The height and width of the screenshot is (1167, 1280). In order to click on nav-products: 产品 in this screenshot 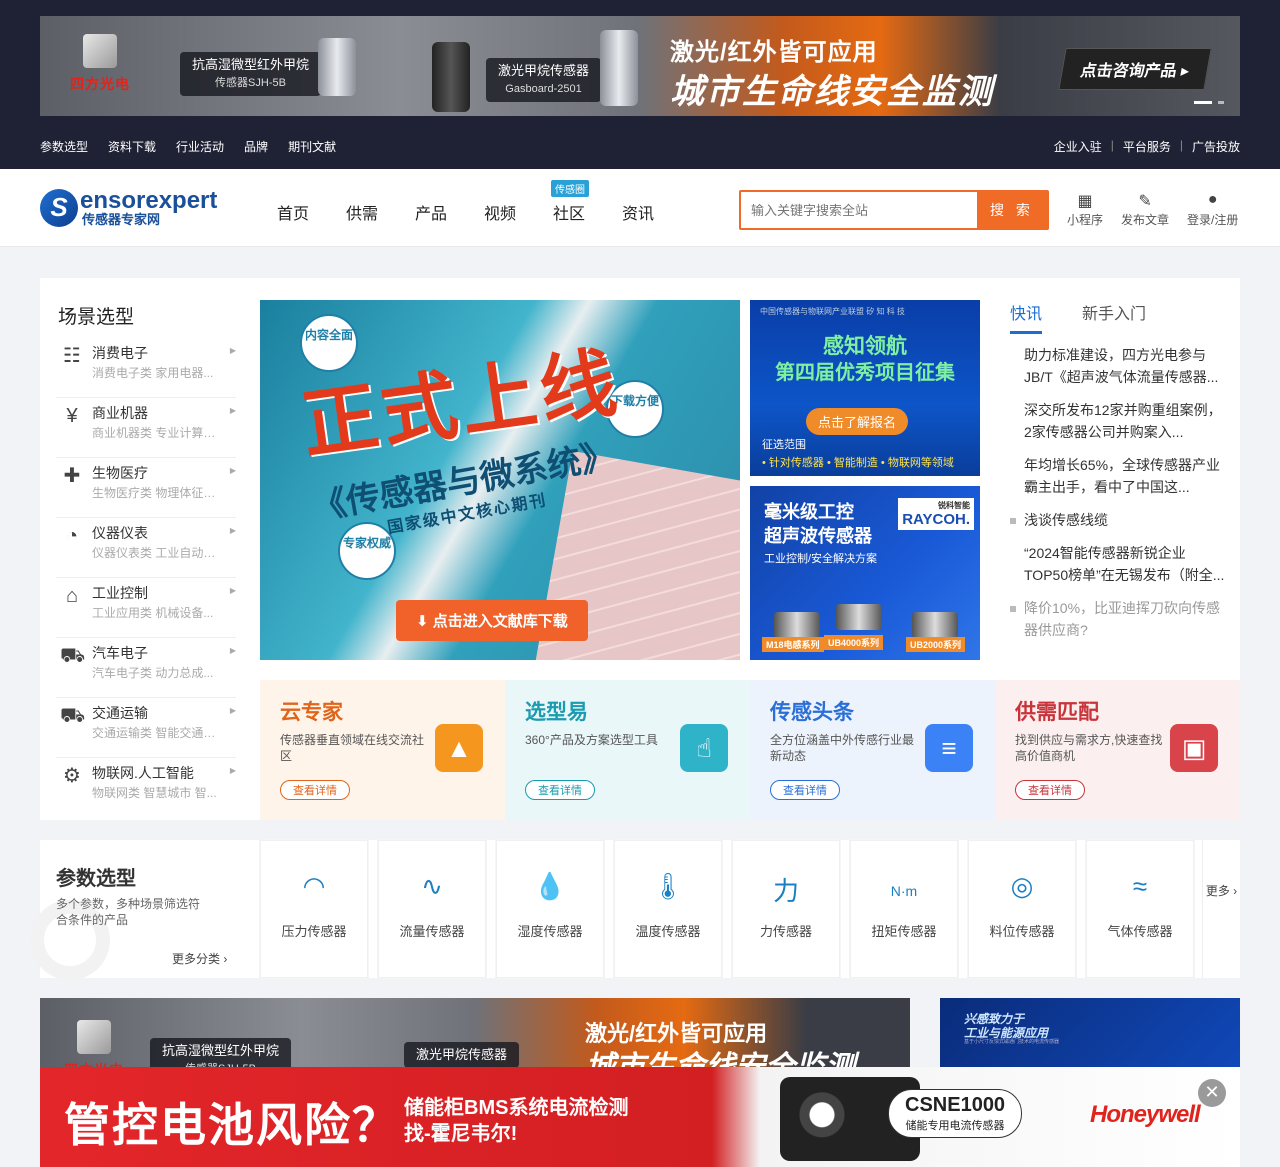, I will do `click(449, 212)`.